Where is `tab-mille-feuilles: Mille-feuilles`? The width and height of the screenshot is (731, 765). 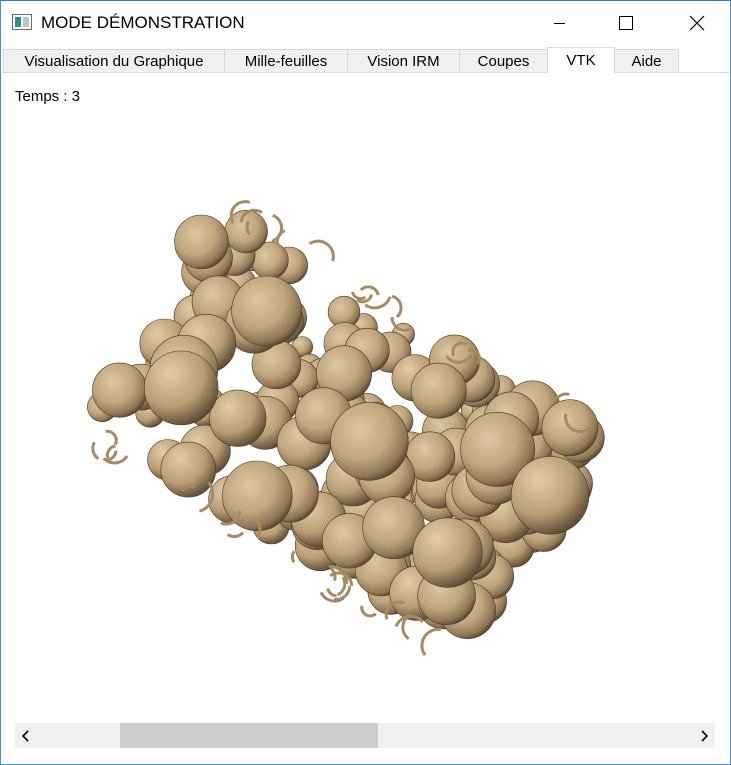 tab-mille-feuilles: Mille-feuilles is located at coordinates (286, 60).